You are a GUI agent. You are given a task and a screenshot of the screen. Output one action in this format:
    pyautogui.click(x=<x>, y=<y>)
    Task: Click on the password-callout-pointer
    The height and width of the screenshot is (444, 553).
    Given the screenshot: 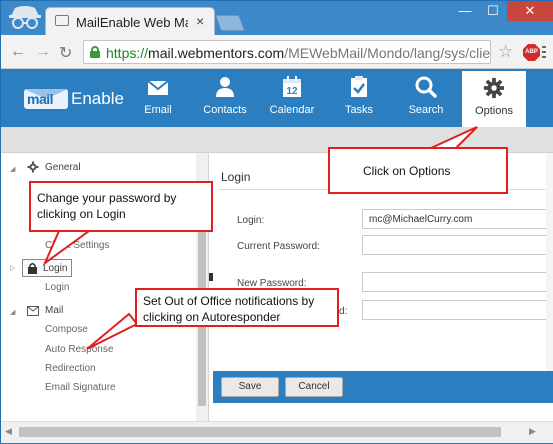 What is the action you would take?
    pyautogui.click(x=67, y=248)
    